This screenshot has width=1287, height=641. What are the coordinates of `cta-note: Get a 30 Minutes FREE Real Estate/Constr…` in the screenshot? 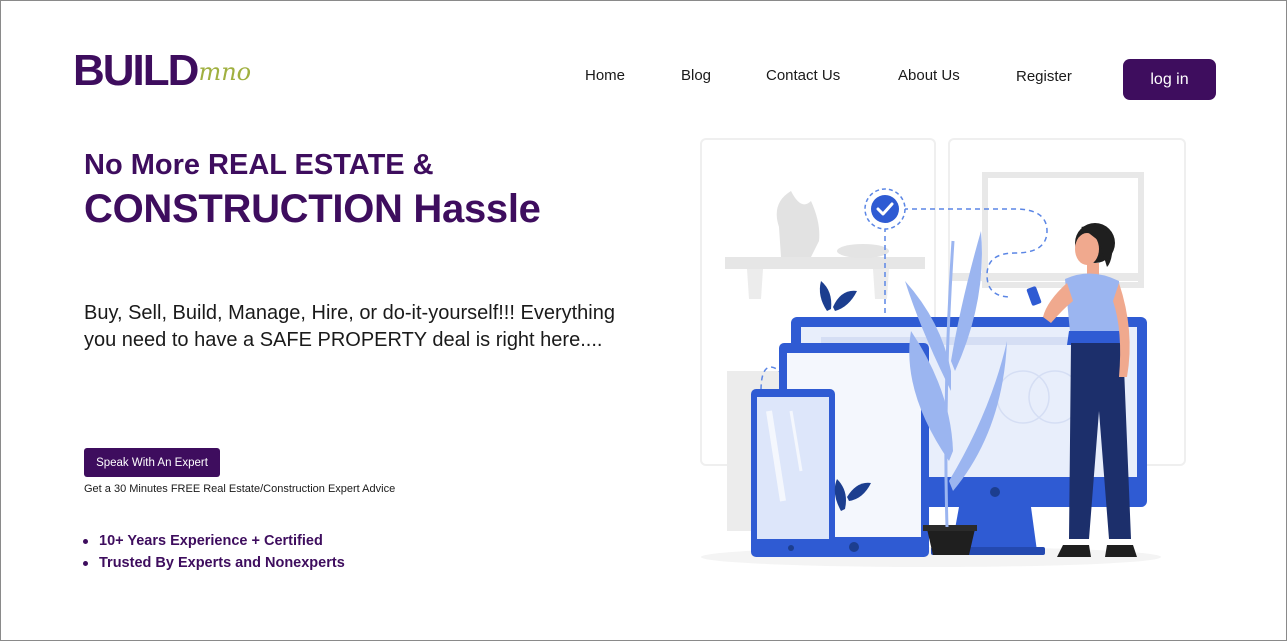 It's located at (240, 489).